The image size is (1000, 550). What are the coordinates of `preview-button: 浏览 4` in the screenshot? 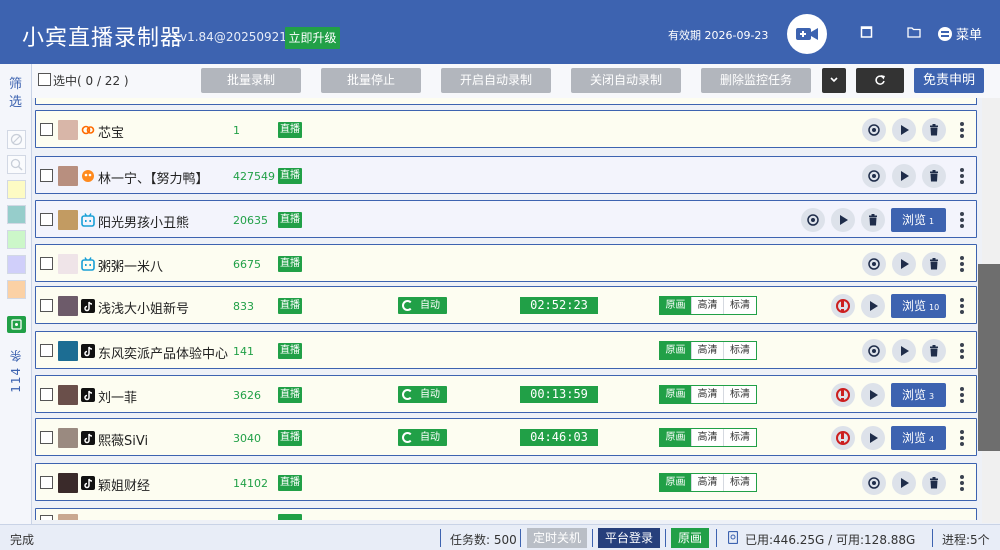 It's located at (918, 438).